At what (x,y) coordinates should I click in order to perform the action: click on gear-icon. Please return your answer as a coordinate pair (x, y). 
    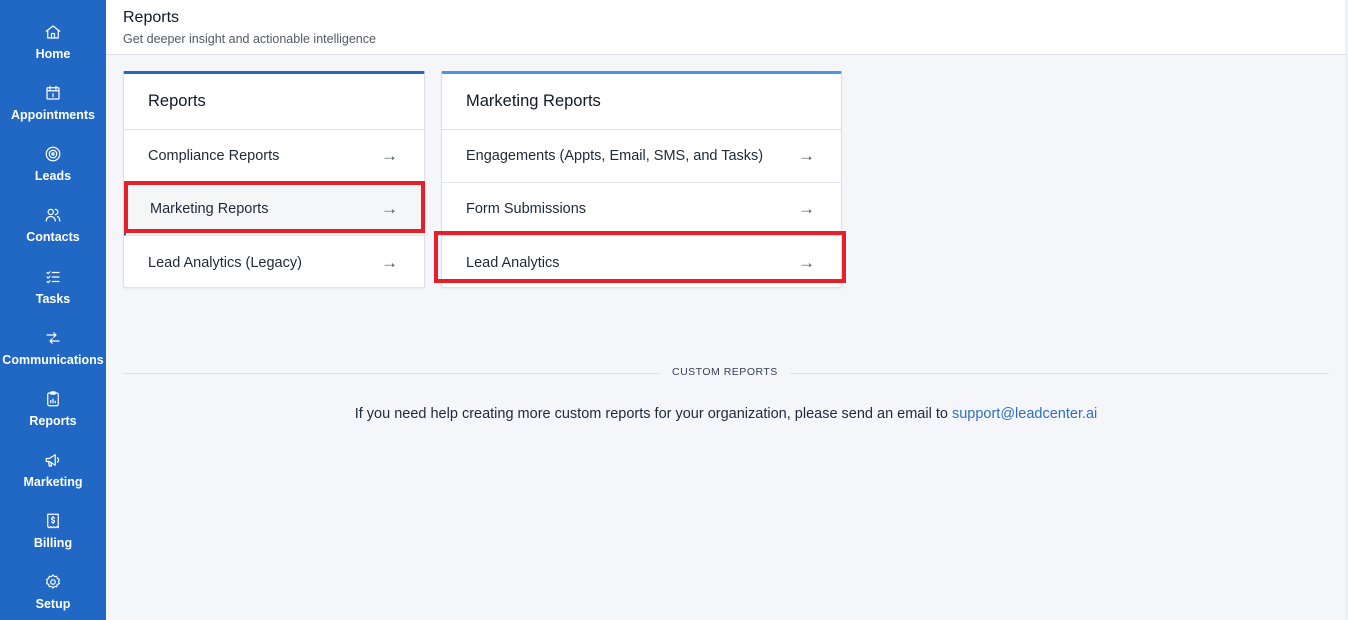
    Looking at the image, I should click on (53, 582).